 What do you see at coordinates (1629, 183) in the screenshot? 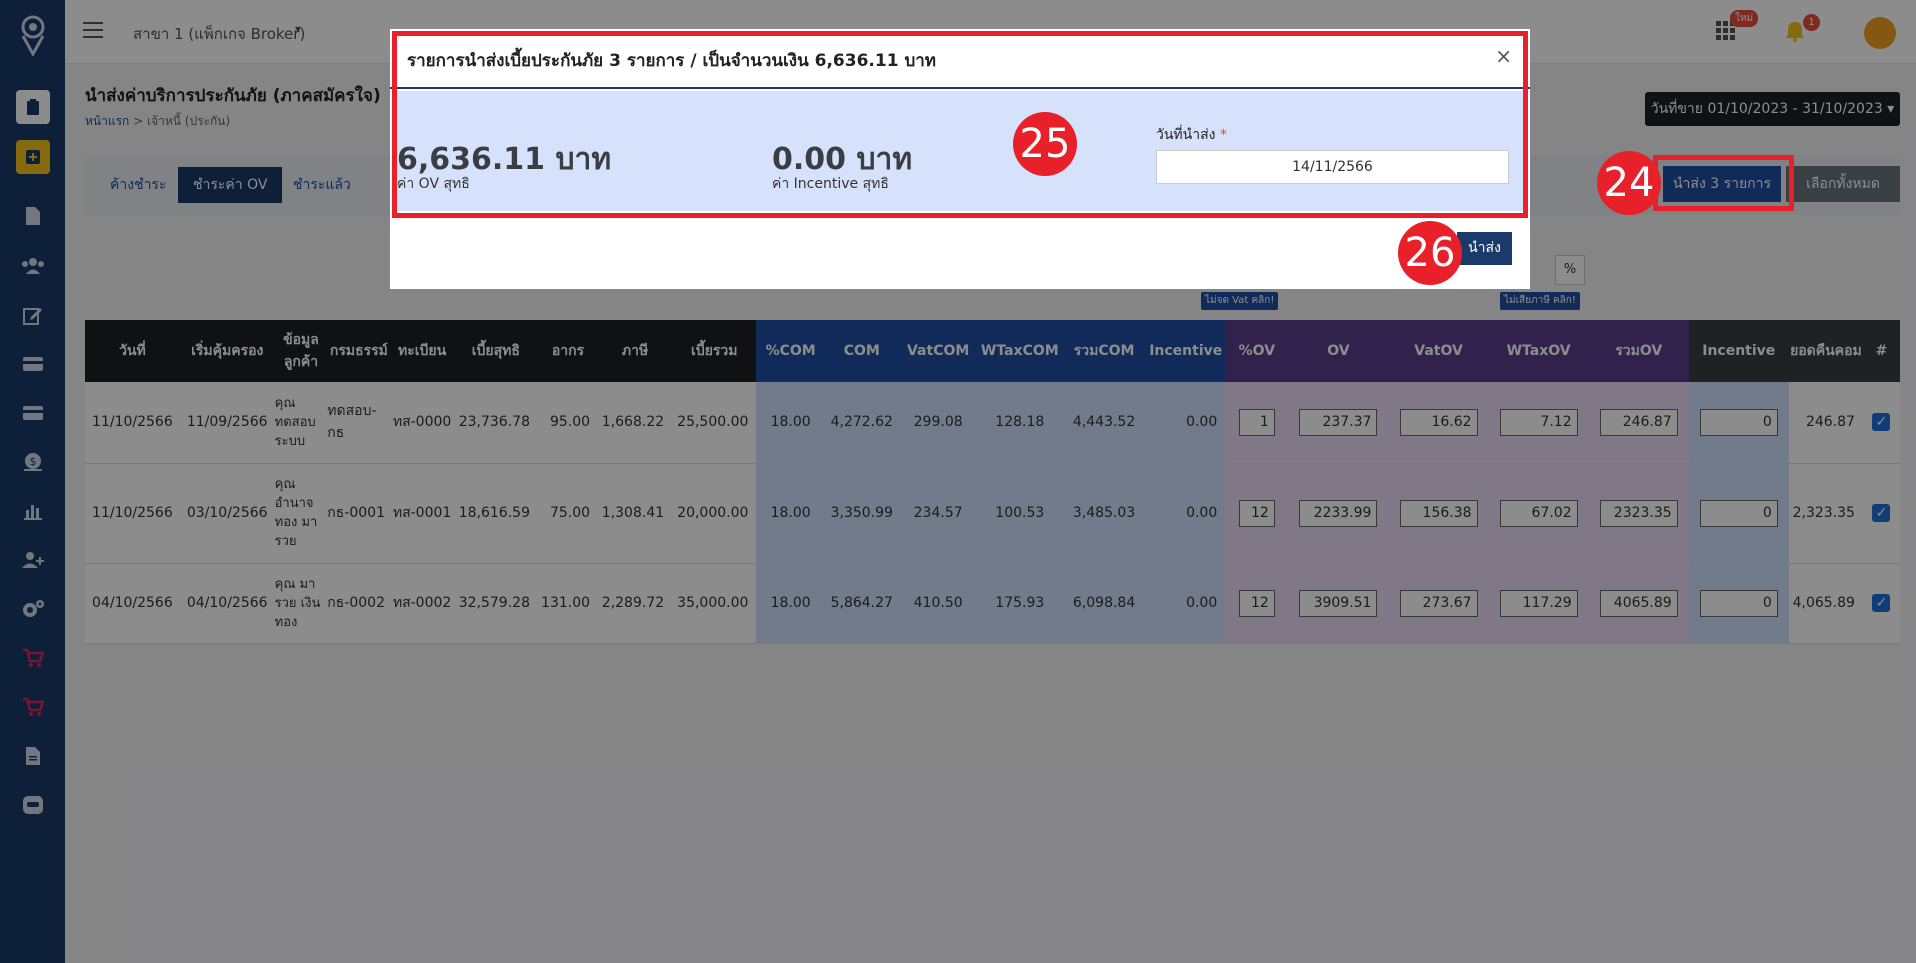
I see `step-marker-24: 24` at bounding box center [1629, 183].